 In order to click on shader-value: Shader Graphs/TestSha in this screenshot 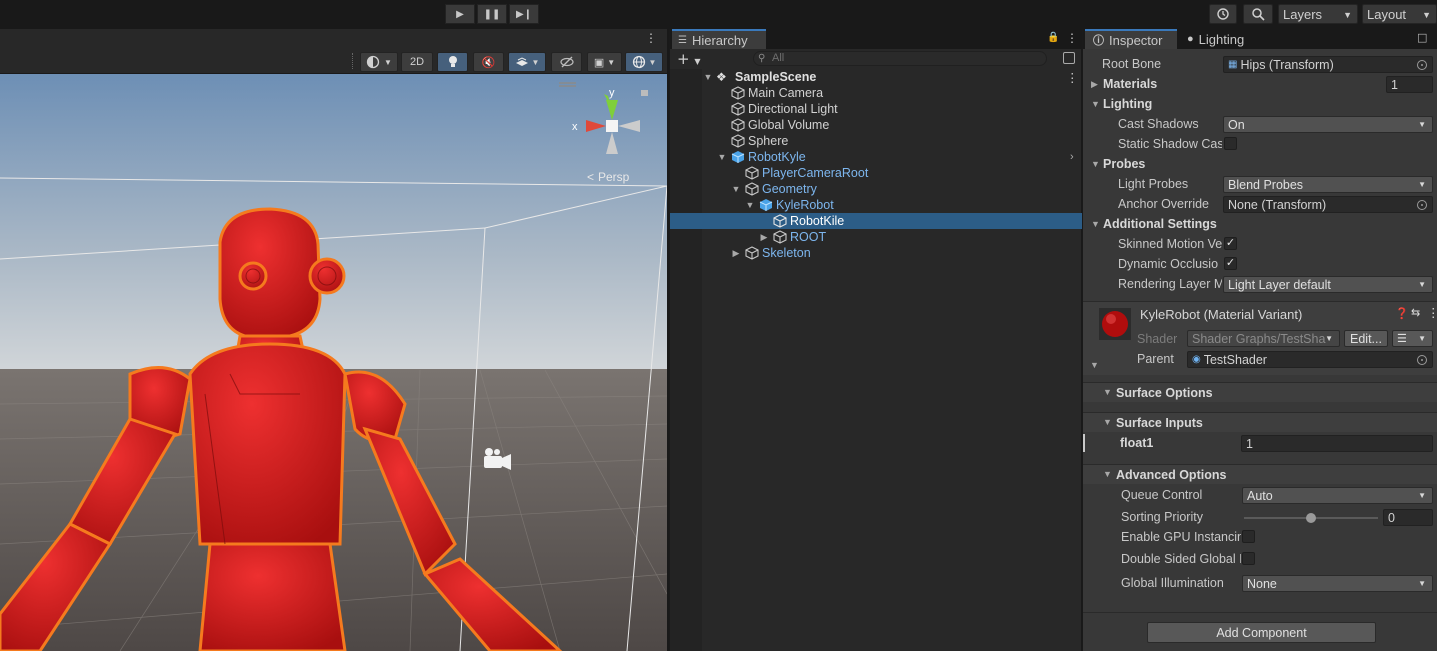, I will do `click(1259, 338)`.